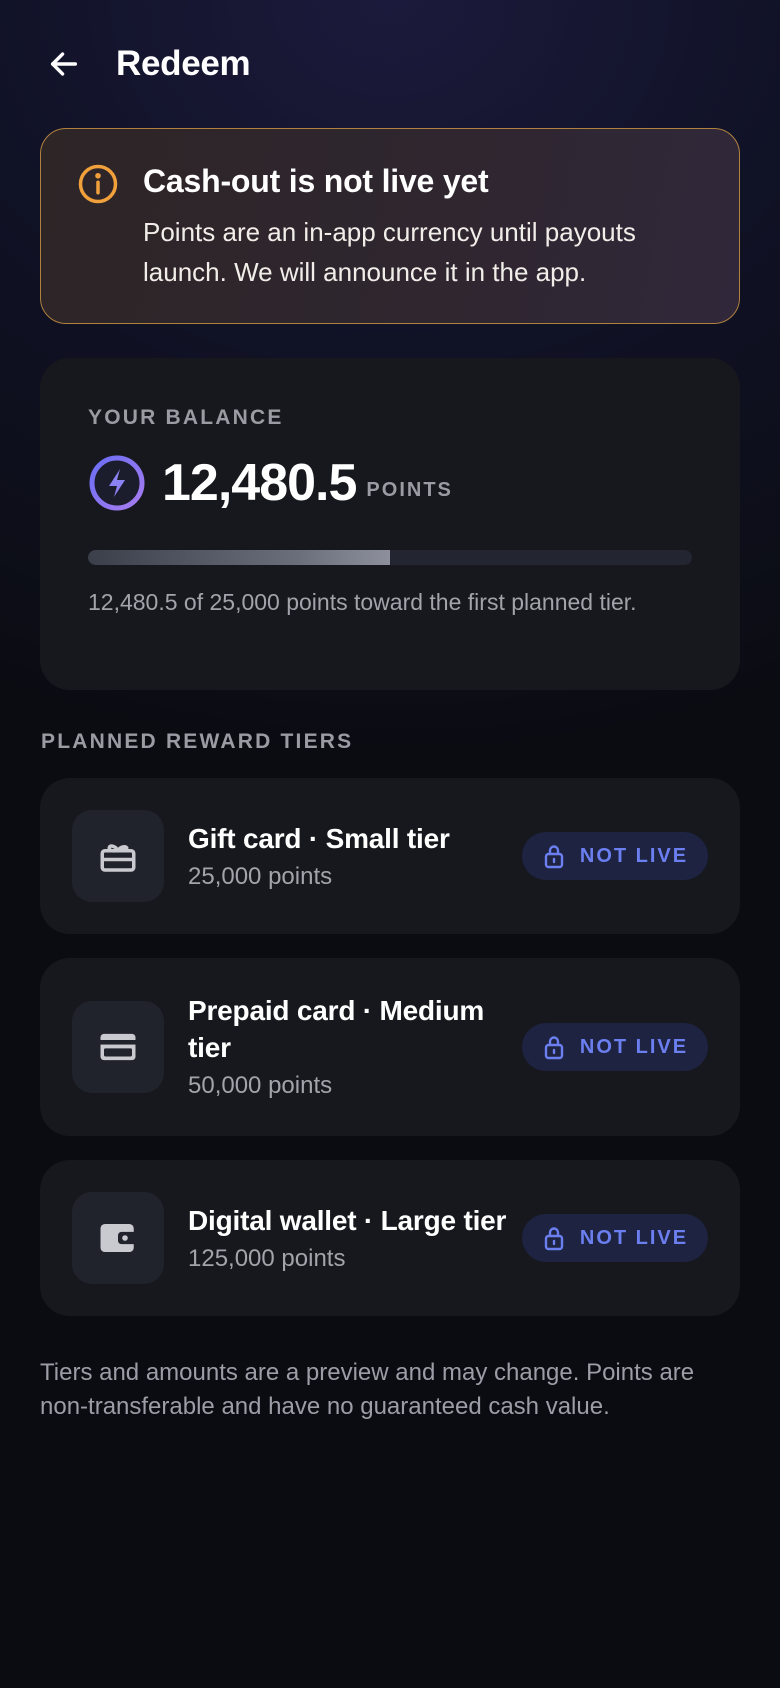  I want to click on wallet-icon, so click(119, 1238).